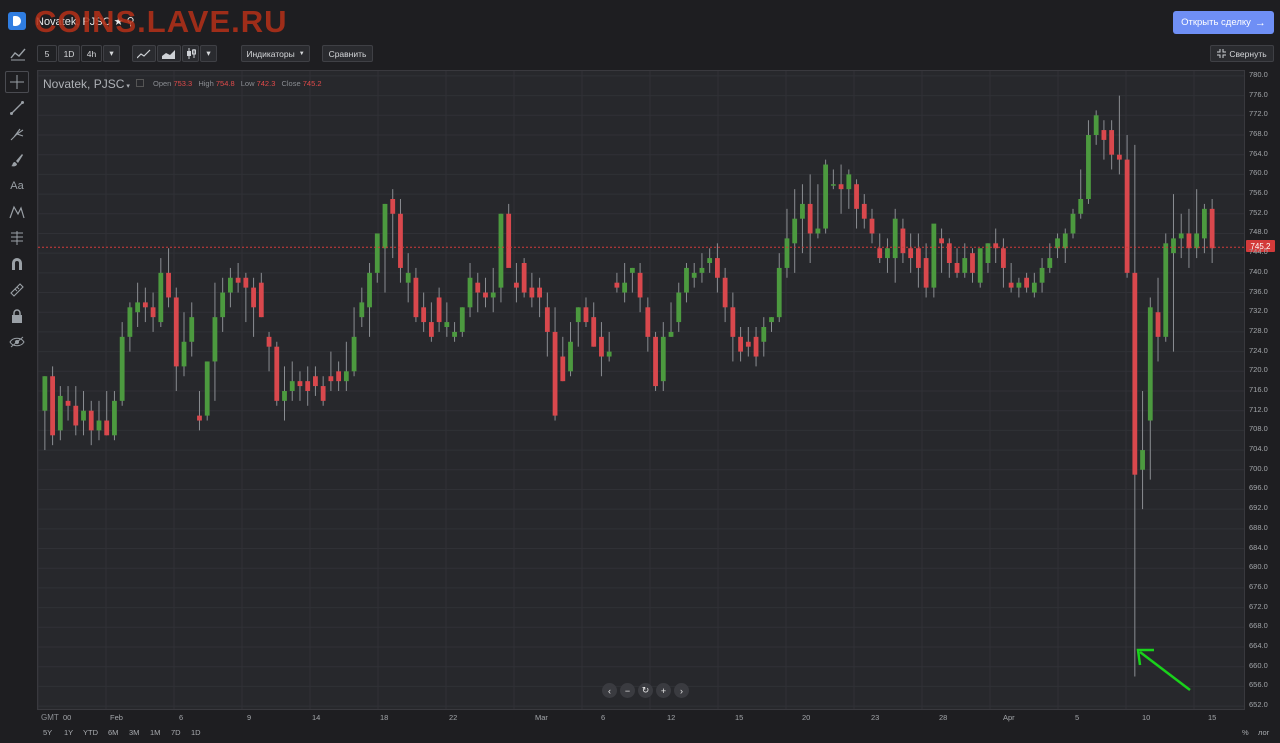  What do you see at coordinates (144, 53) in the screenshot?
I see `line-chart-button` at bounding box center [144, 53].